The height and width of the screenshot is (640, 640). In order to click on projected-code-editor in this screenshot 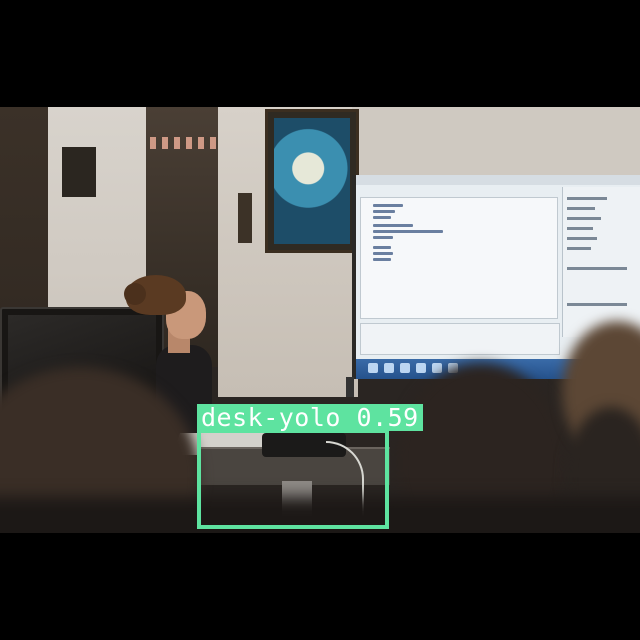, I will do `click(459, 258)`.